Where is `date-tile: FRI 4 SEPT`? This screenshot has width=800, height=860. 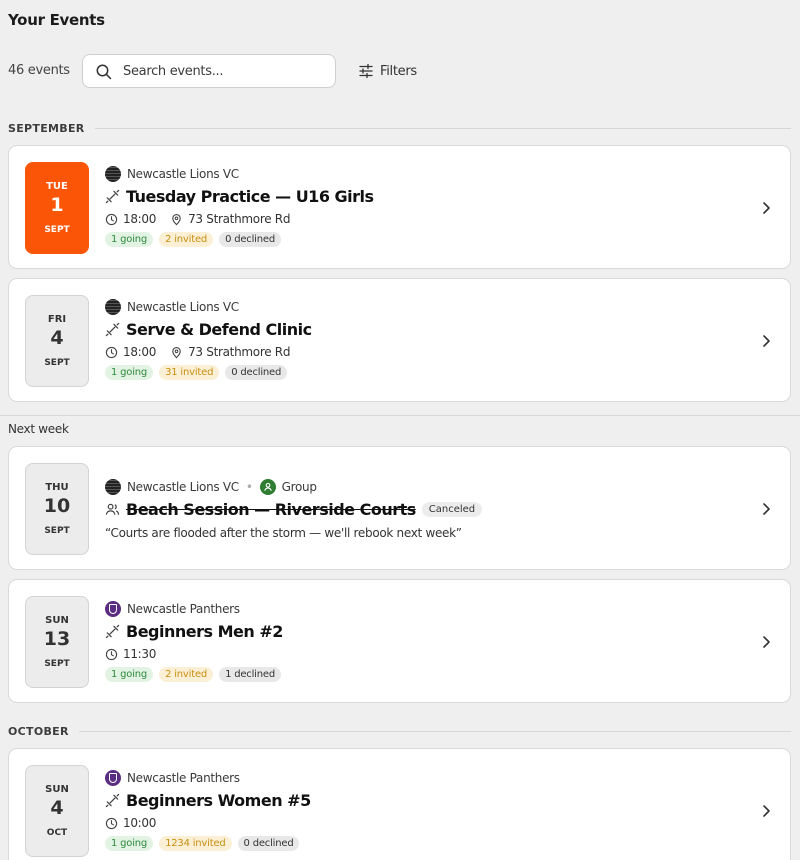
date-tile: FRI 4 SEPT is located at coordinates (57, 341).